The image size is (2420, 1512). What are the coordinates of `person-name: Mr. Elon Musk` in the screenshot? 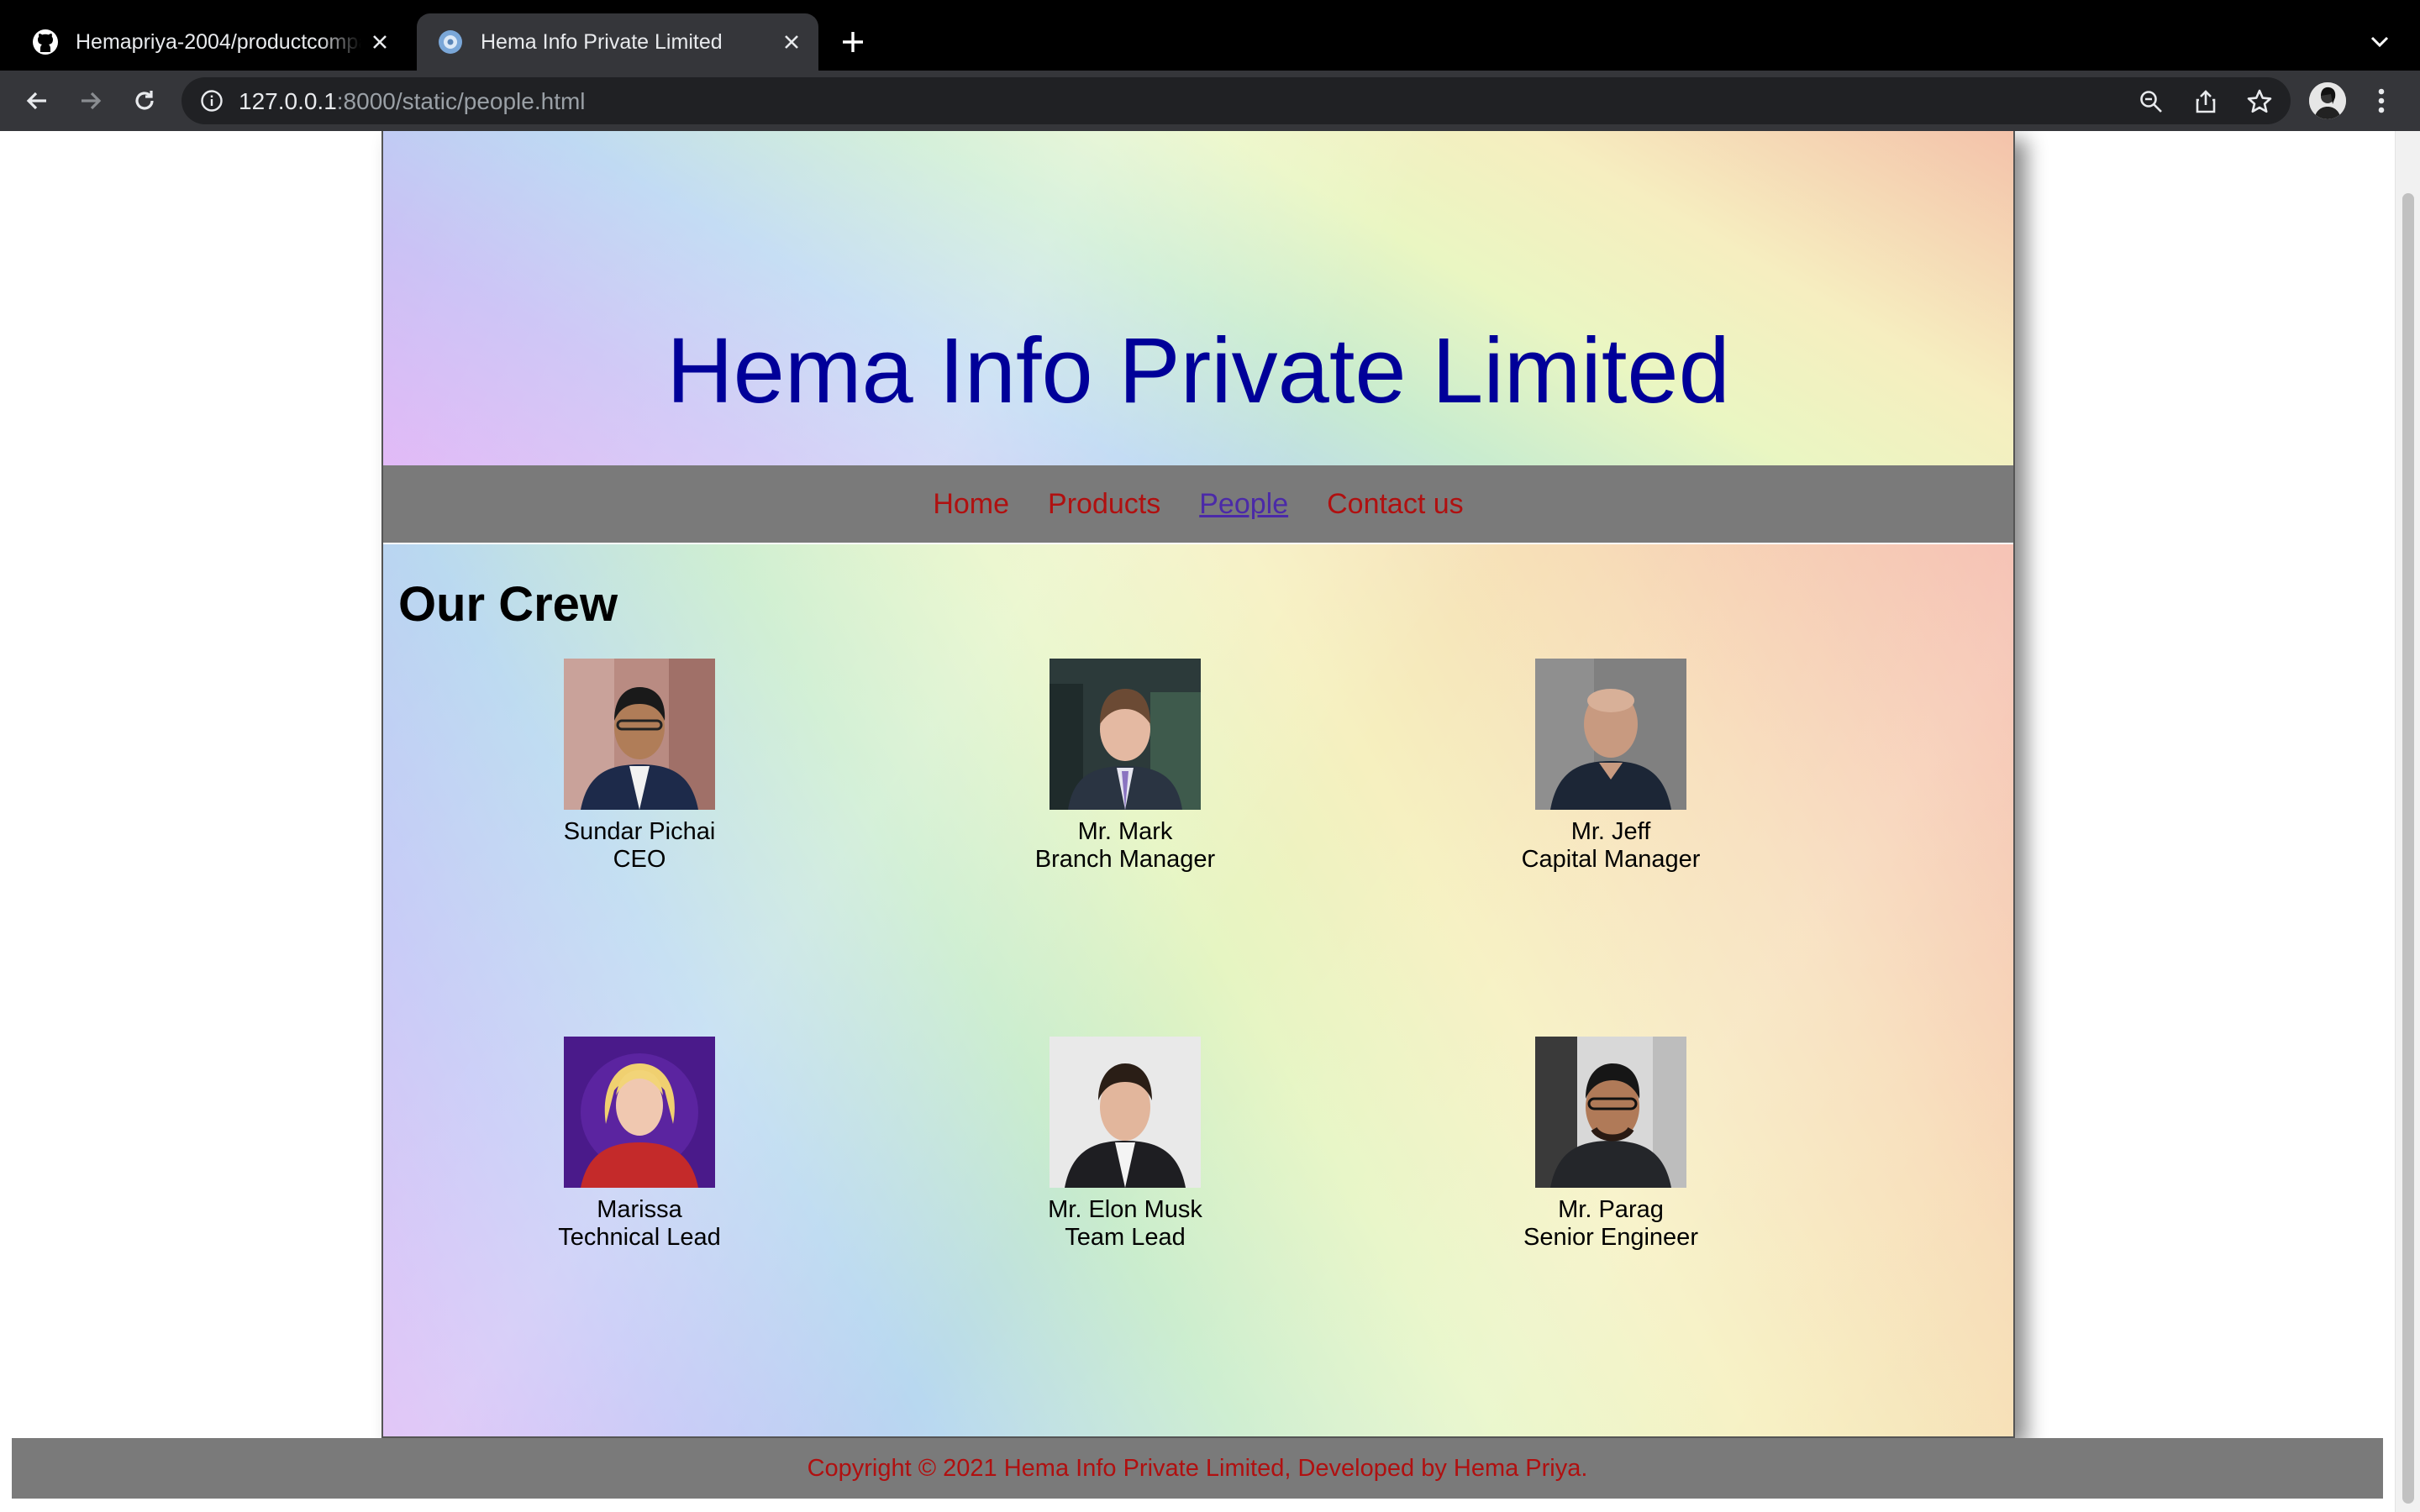 It's located at (1125, 1209).